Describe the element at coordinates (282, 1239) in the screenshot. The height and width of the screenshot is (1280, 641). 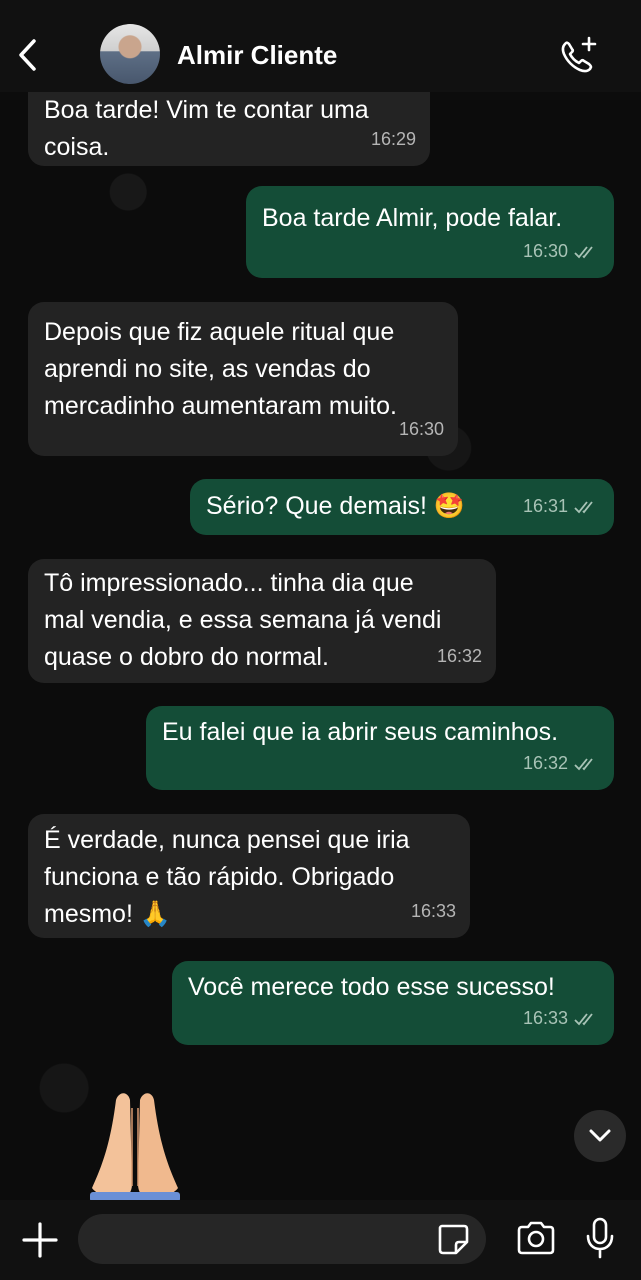
I see `message-input` at that location.